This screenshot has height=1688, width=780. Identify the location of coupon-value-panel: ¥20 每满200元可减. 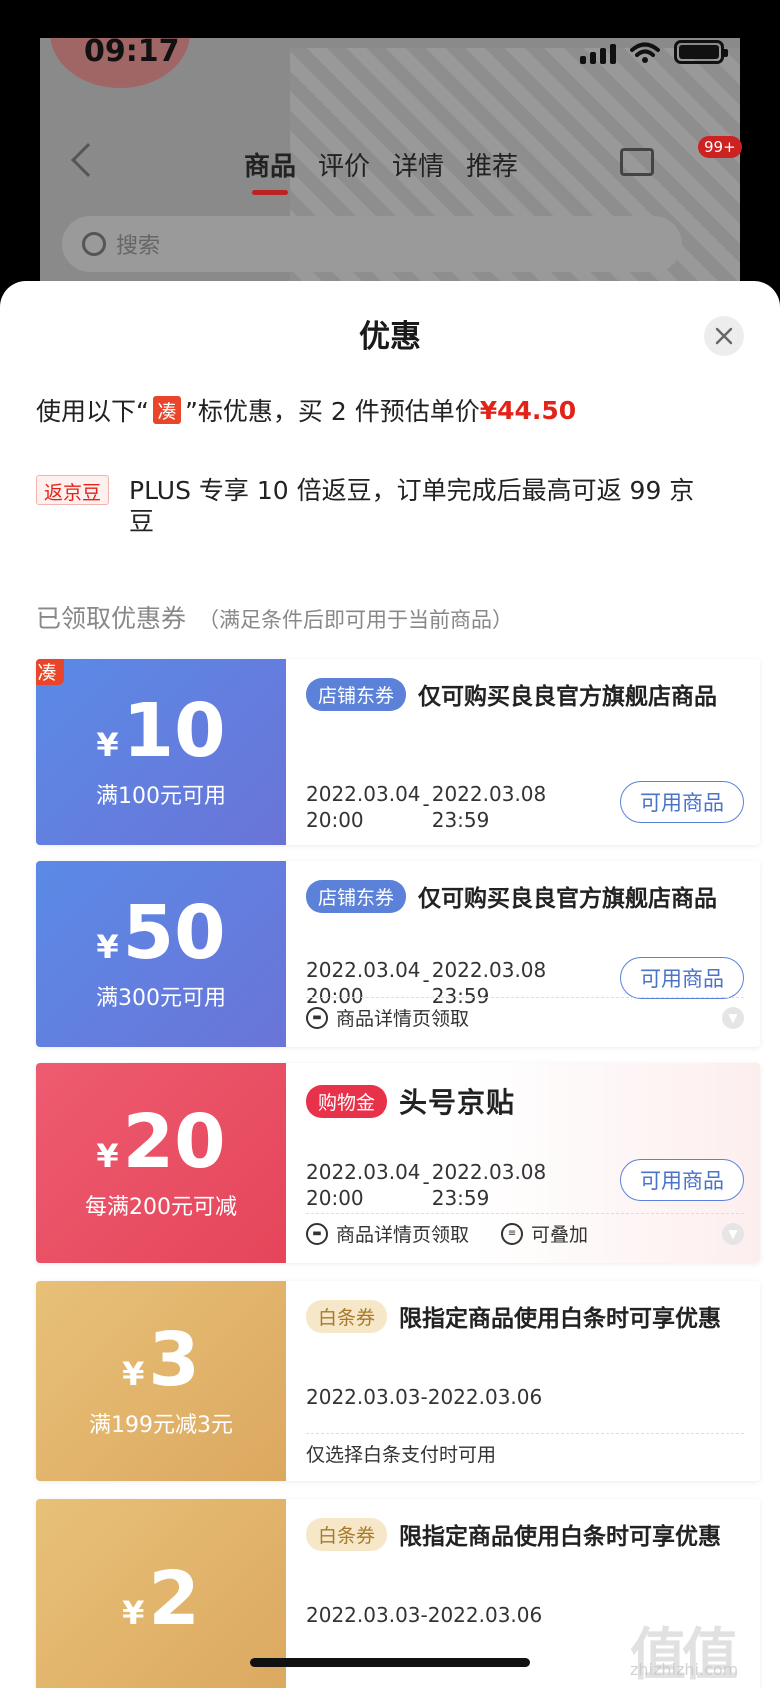
(161, 1163).